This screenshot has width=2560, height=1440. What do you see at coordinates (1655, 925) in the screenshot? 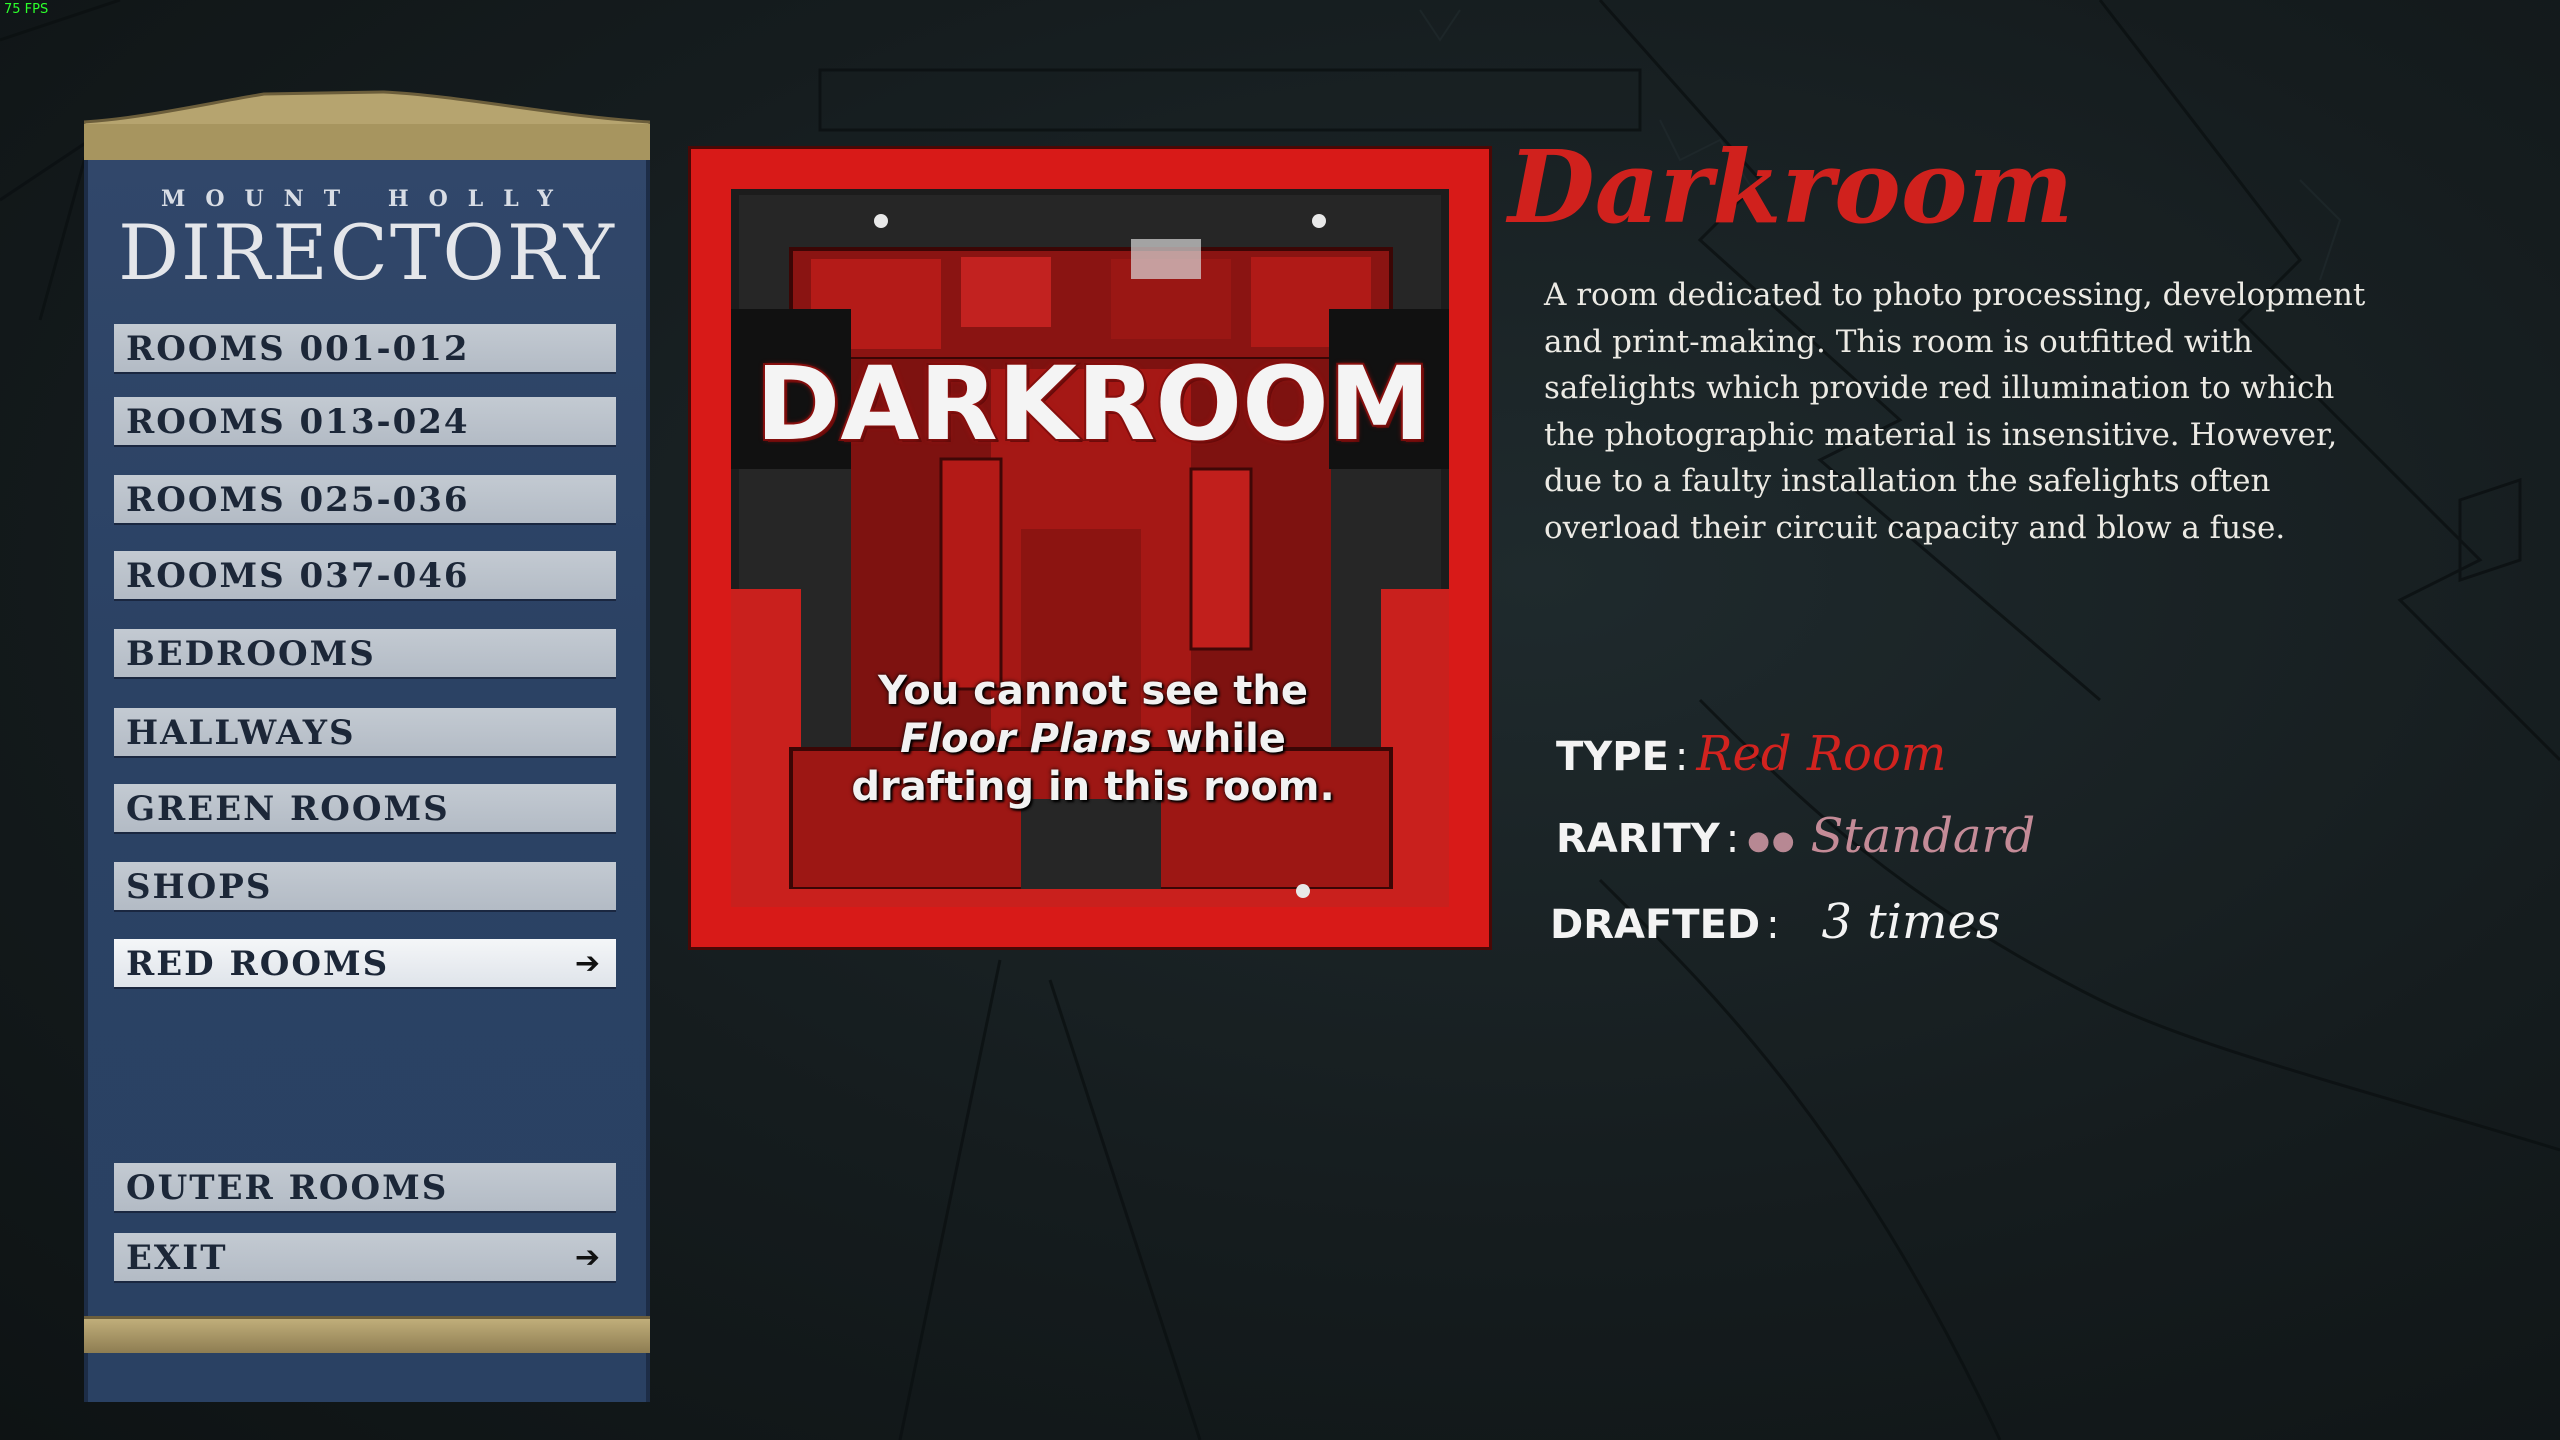
I see `stat-drafted-label: DRAFTED` at bounding box center [1655, 925].